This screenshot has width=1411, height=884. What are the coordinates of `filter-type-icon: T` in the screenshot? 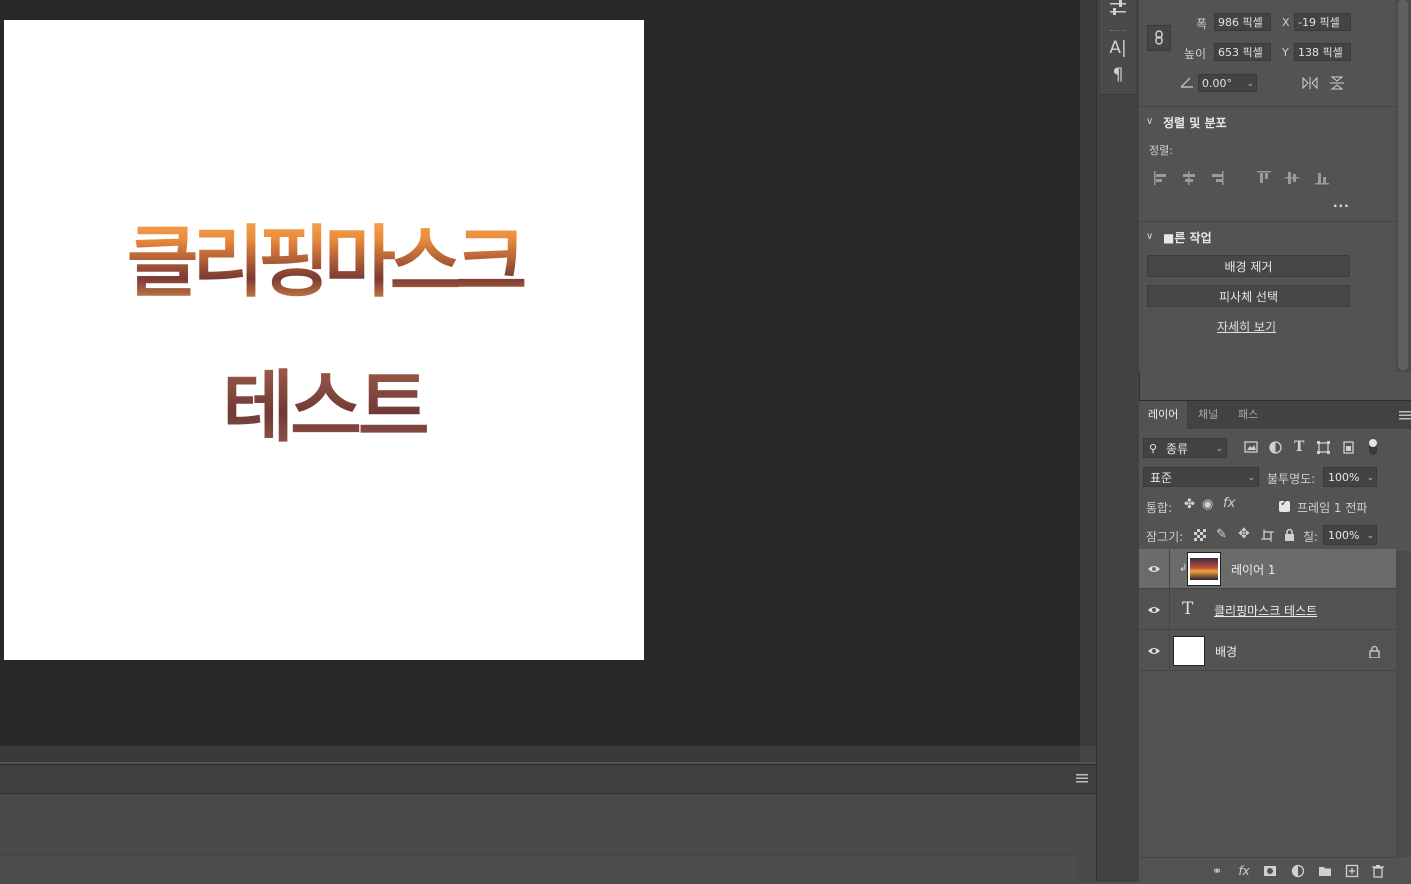 It's located at (1299, 447).